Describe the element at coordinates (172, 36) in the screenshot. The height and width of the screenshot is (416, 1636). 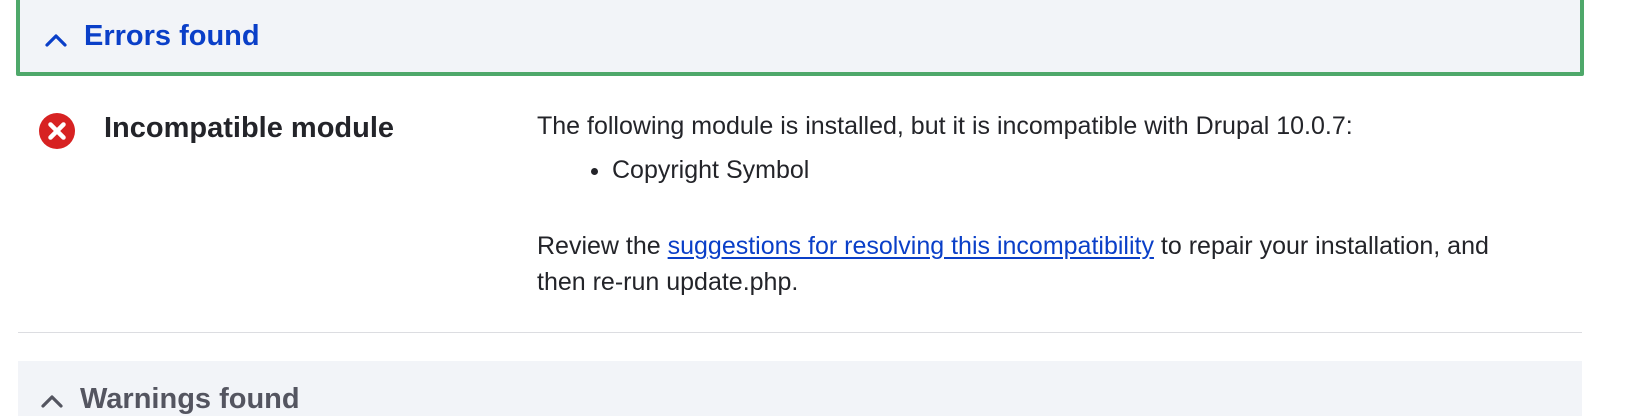
I see `errors-found-title: Errors found` at that location.